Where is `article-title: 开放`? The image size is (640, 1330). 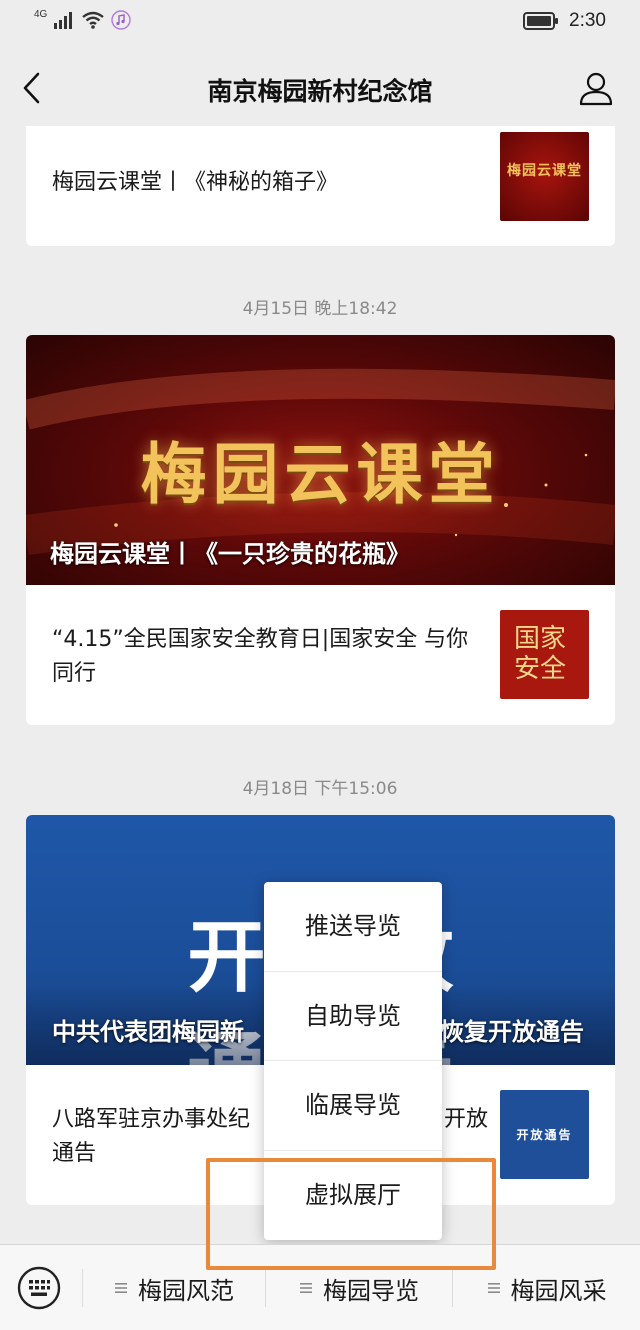 article-title: 开放 is located at coordinates (466, 1119).